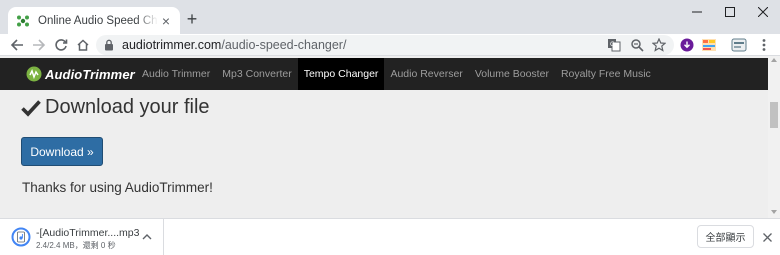  What do you see at coordinates (109, 45) in the screenshot?
I see `lock-icon` at bounding box center [109, 45].